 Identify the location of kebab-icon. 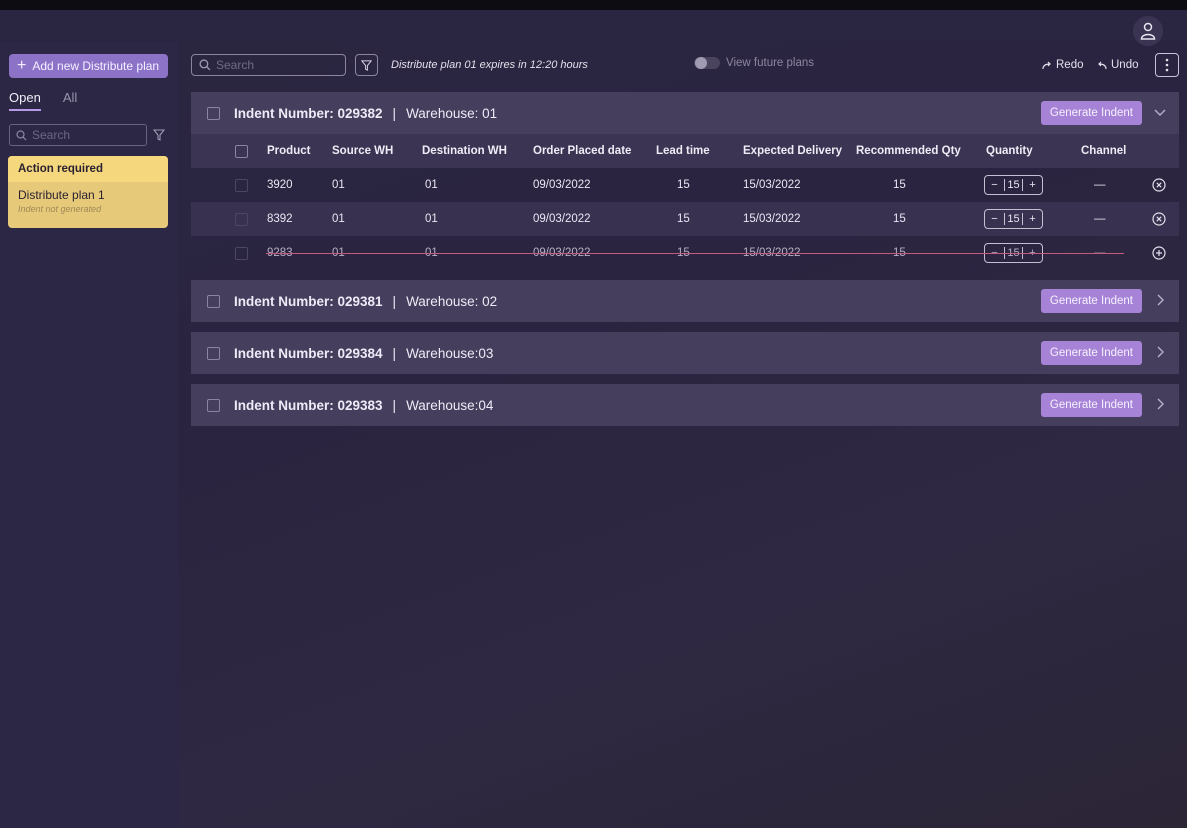
(1167, 65).